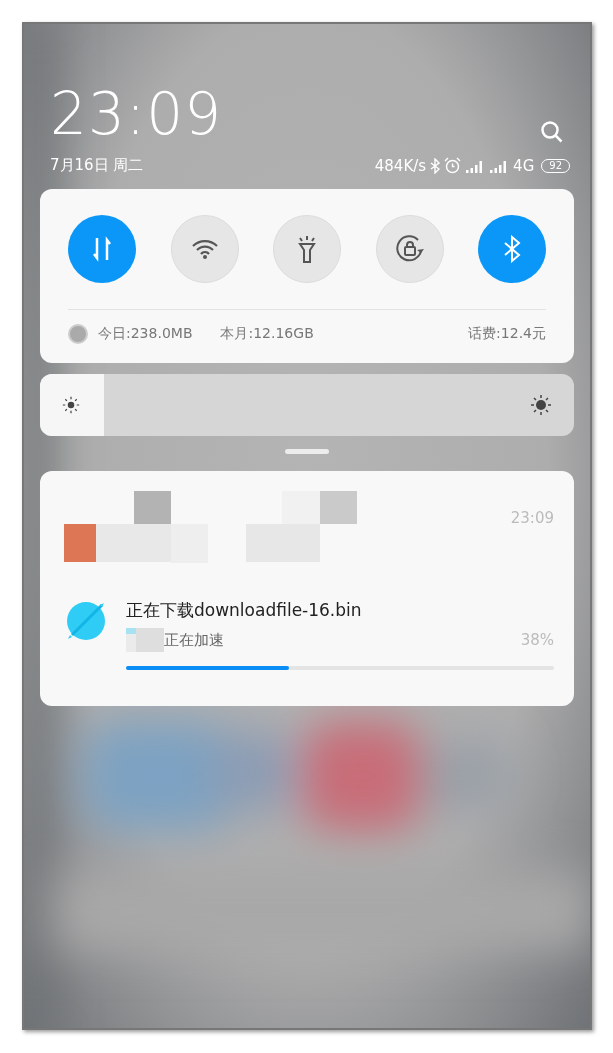  Describe the element at coordinates (244, 610) in the screenshot. I see `notification-title: 正在下载downloadfile-16.bin` at that location.